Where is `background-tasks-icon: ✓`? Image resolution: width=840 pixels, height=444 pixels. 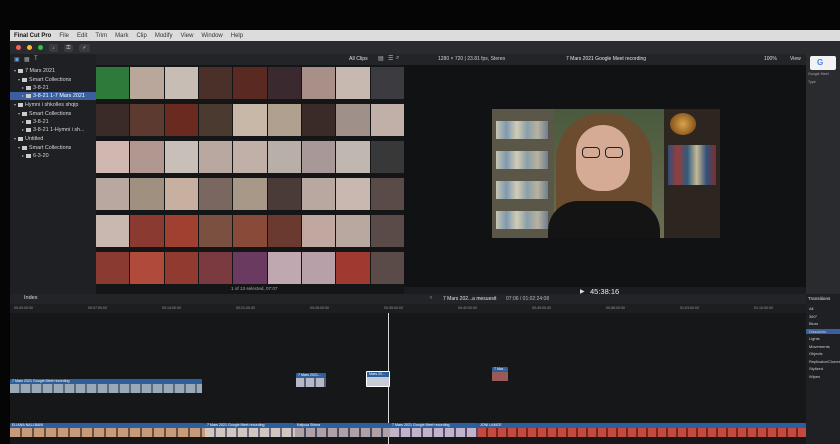 background-tasks-icon: ✓ is located at coordinates (84, 47).